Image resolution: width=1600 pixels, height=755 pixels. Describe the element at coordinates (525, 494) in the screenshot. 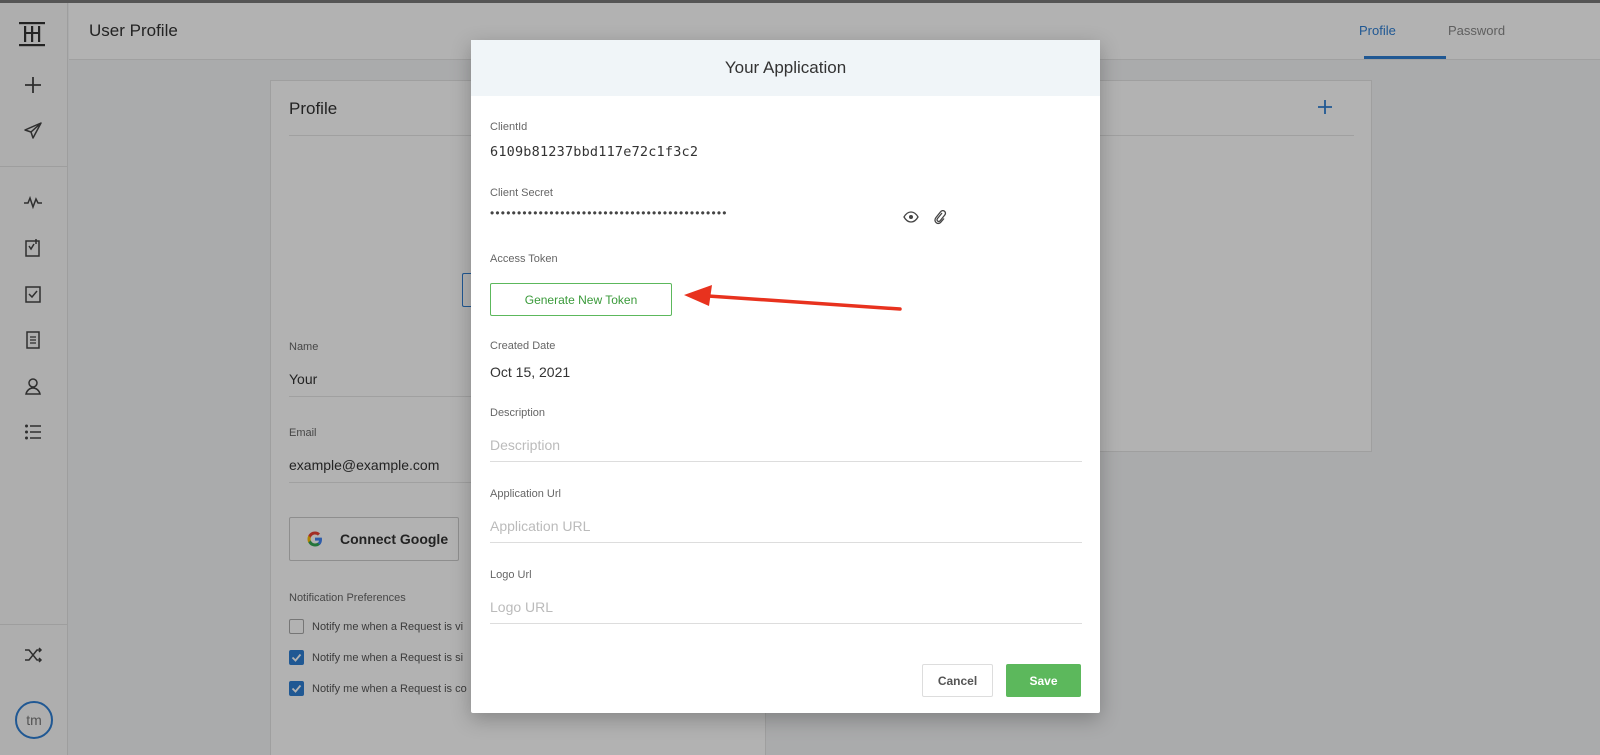

I see `application-url-label: Application Url` at that location.